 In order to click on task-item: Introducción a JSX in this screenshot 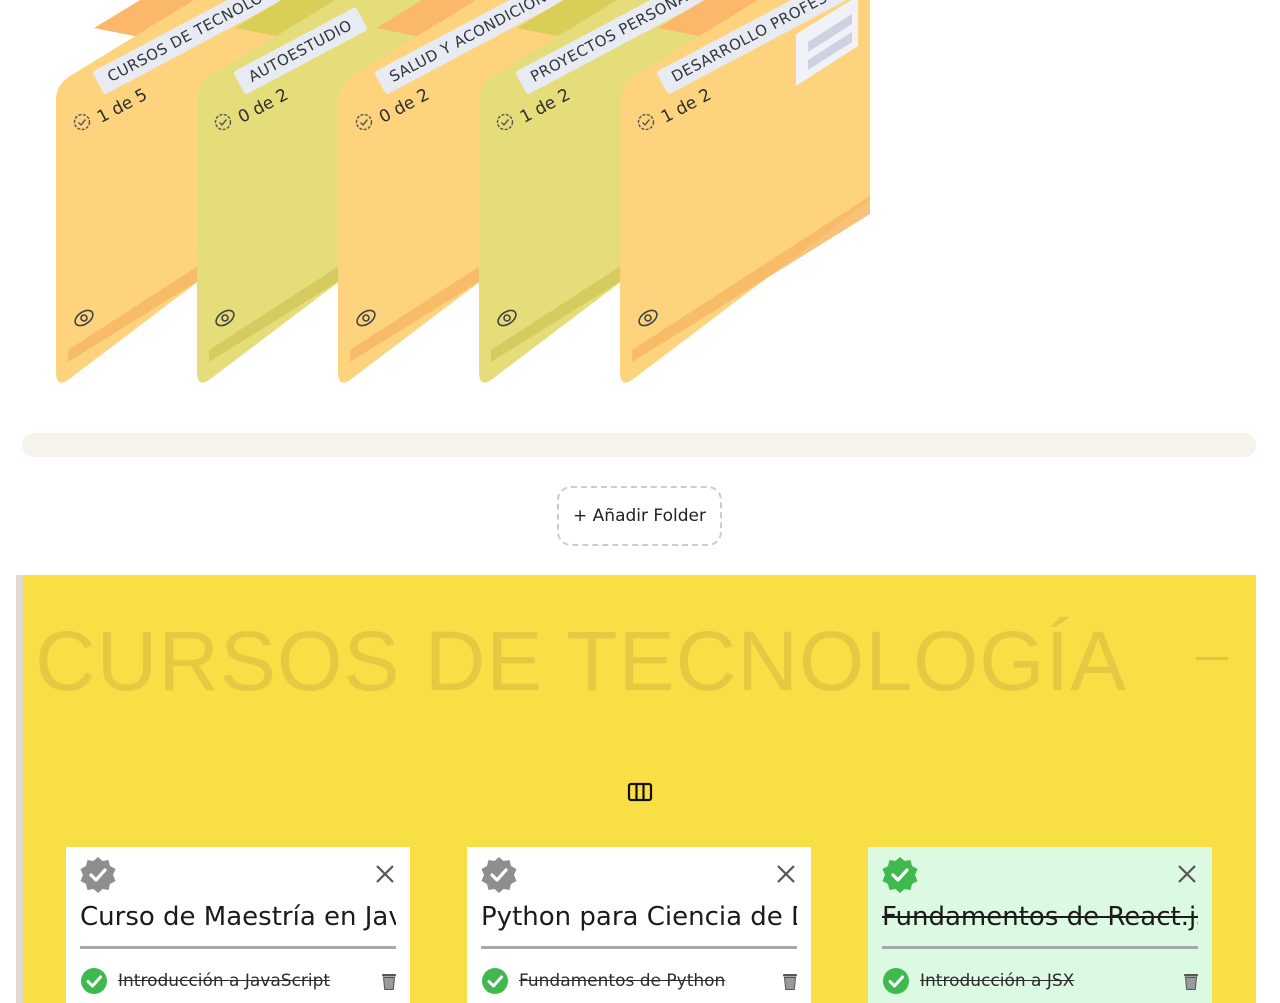, I will do `click(1041, 981)`.